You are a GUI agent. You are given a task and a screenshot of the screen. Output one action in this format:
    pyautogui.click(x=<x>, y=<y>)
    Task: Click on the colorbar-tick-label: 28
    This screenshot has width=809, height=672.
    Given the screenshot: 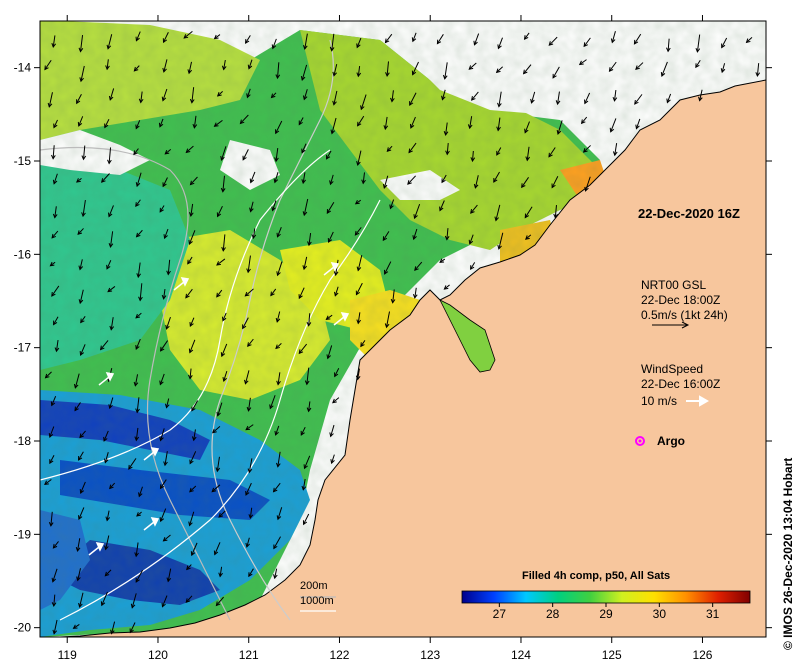 What is the action you would take?
    pyautogui.click(x=553, y=614)
    